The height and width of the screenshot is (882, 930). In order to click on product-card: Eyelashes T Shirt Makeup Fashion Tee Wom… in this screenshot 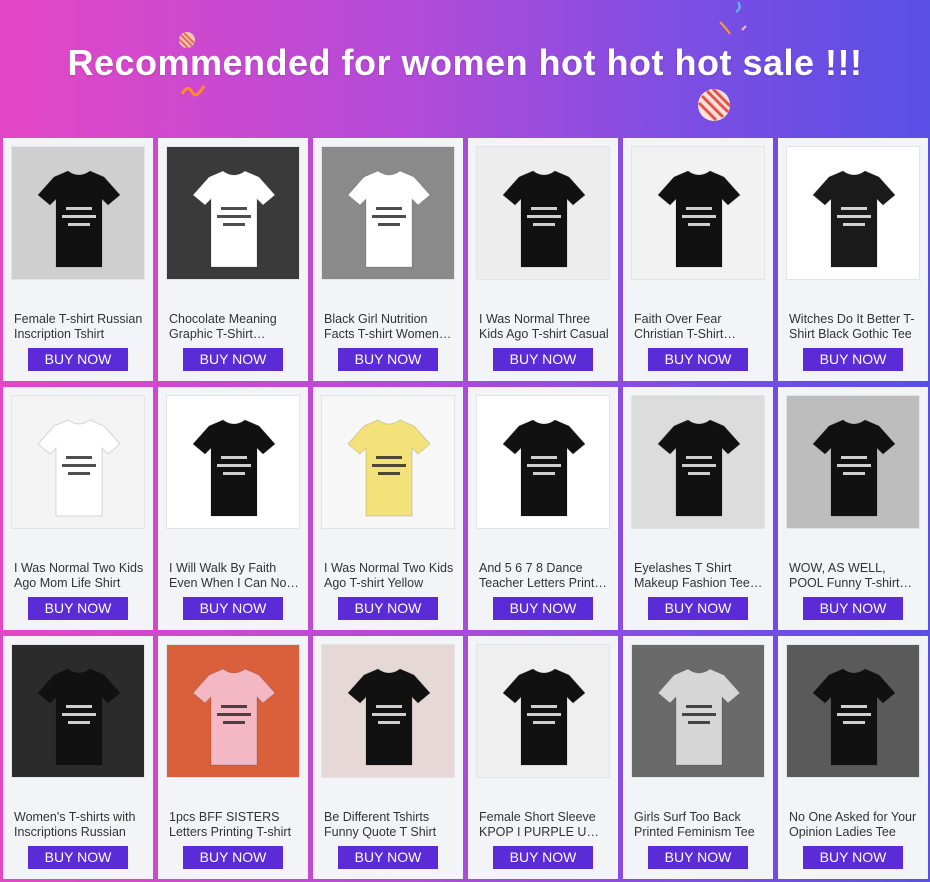, I will do `click(698, 508)`.